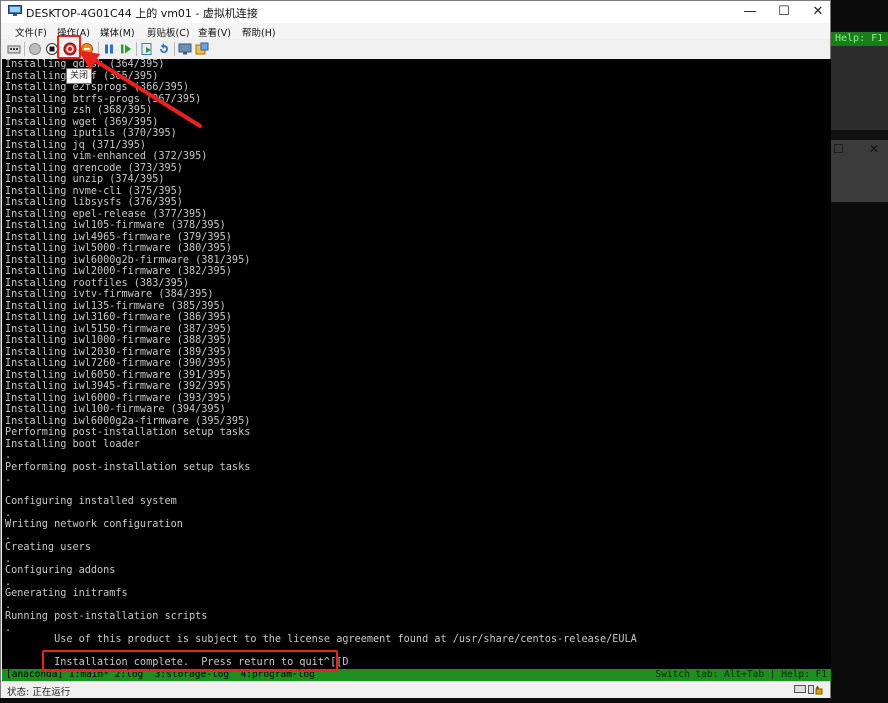 The image size is (888, 703). What do you see at coordinates (118, 317) in the screenshot?
I see `console-line: Installing iwl3160-firmware (386/395)` at bounding box center [118, 317].